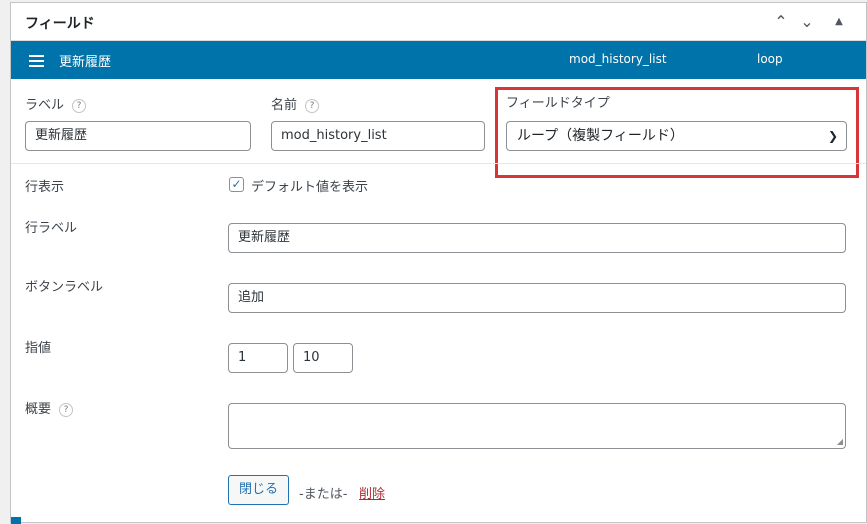  I want to click on field-bar-title: 更新履歴, so click(85, 62).